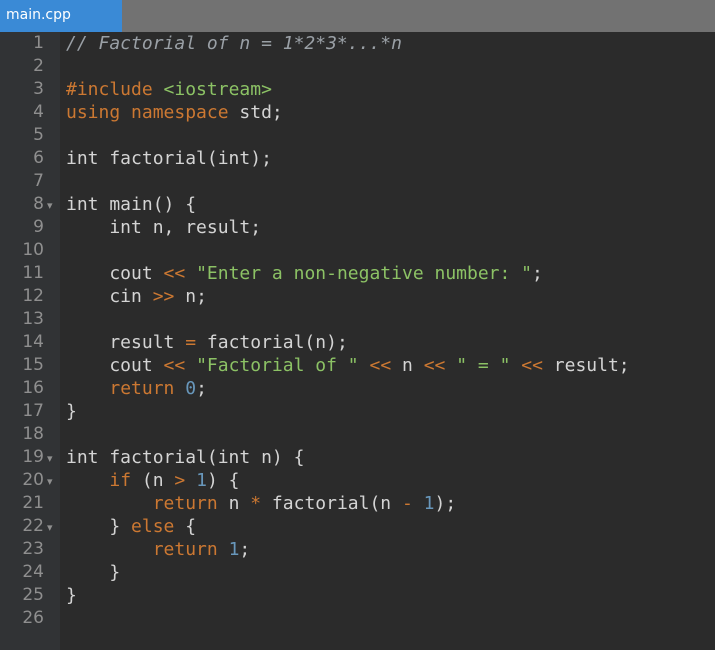 This screenshot has width=715, height=650. What do you see at coordinates (136, 296) in the screenshot?
I see `code-text: cin >> n;` at bounding box center [136, 296].